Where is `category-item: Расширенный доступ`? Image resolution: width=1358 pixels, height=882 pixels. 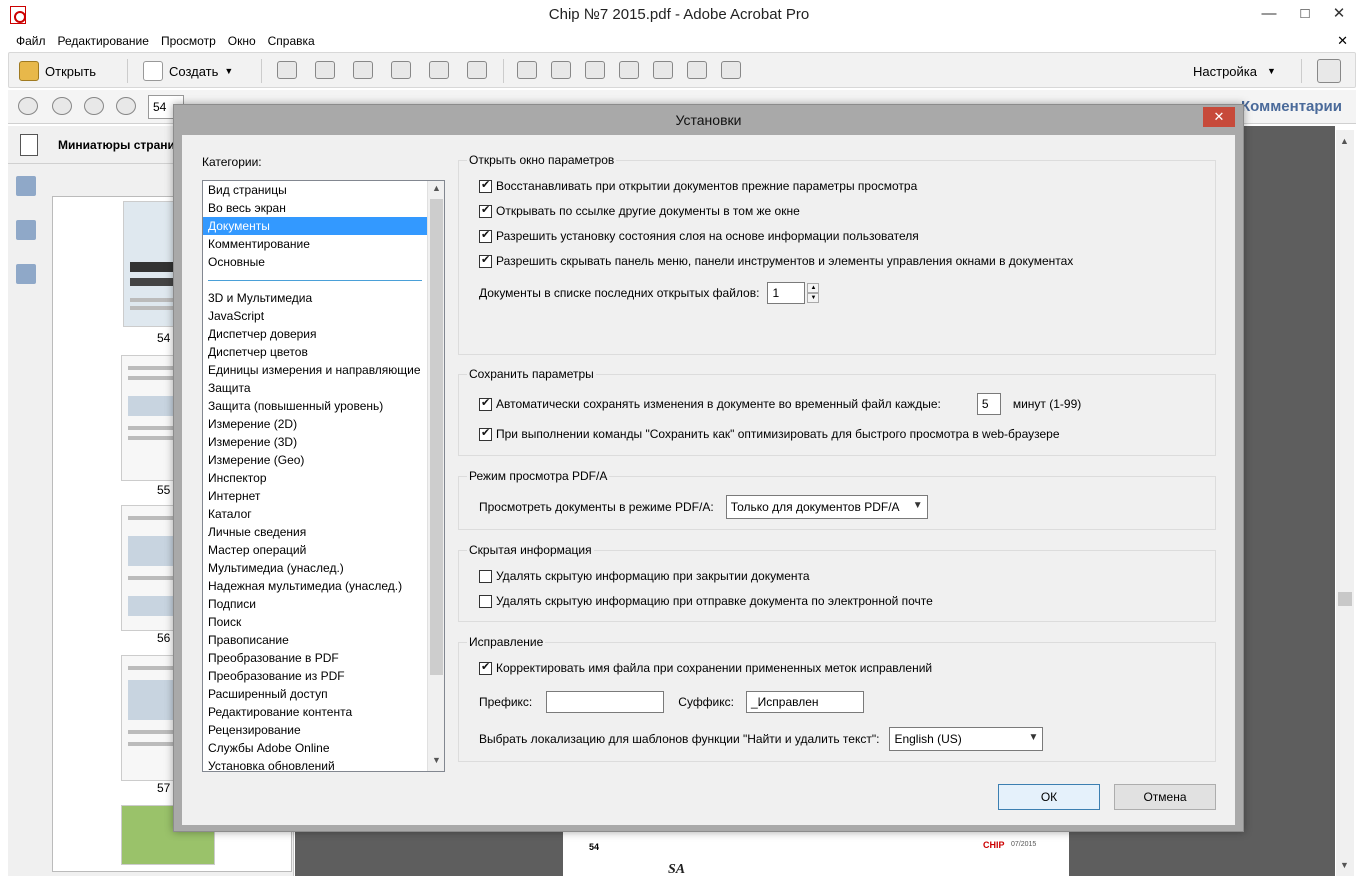
category-item: Расширенный доступ is located at coordinates (323, 694).